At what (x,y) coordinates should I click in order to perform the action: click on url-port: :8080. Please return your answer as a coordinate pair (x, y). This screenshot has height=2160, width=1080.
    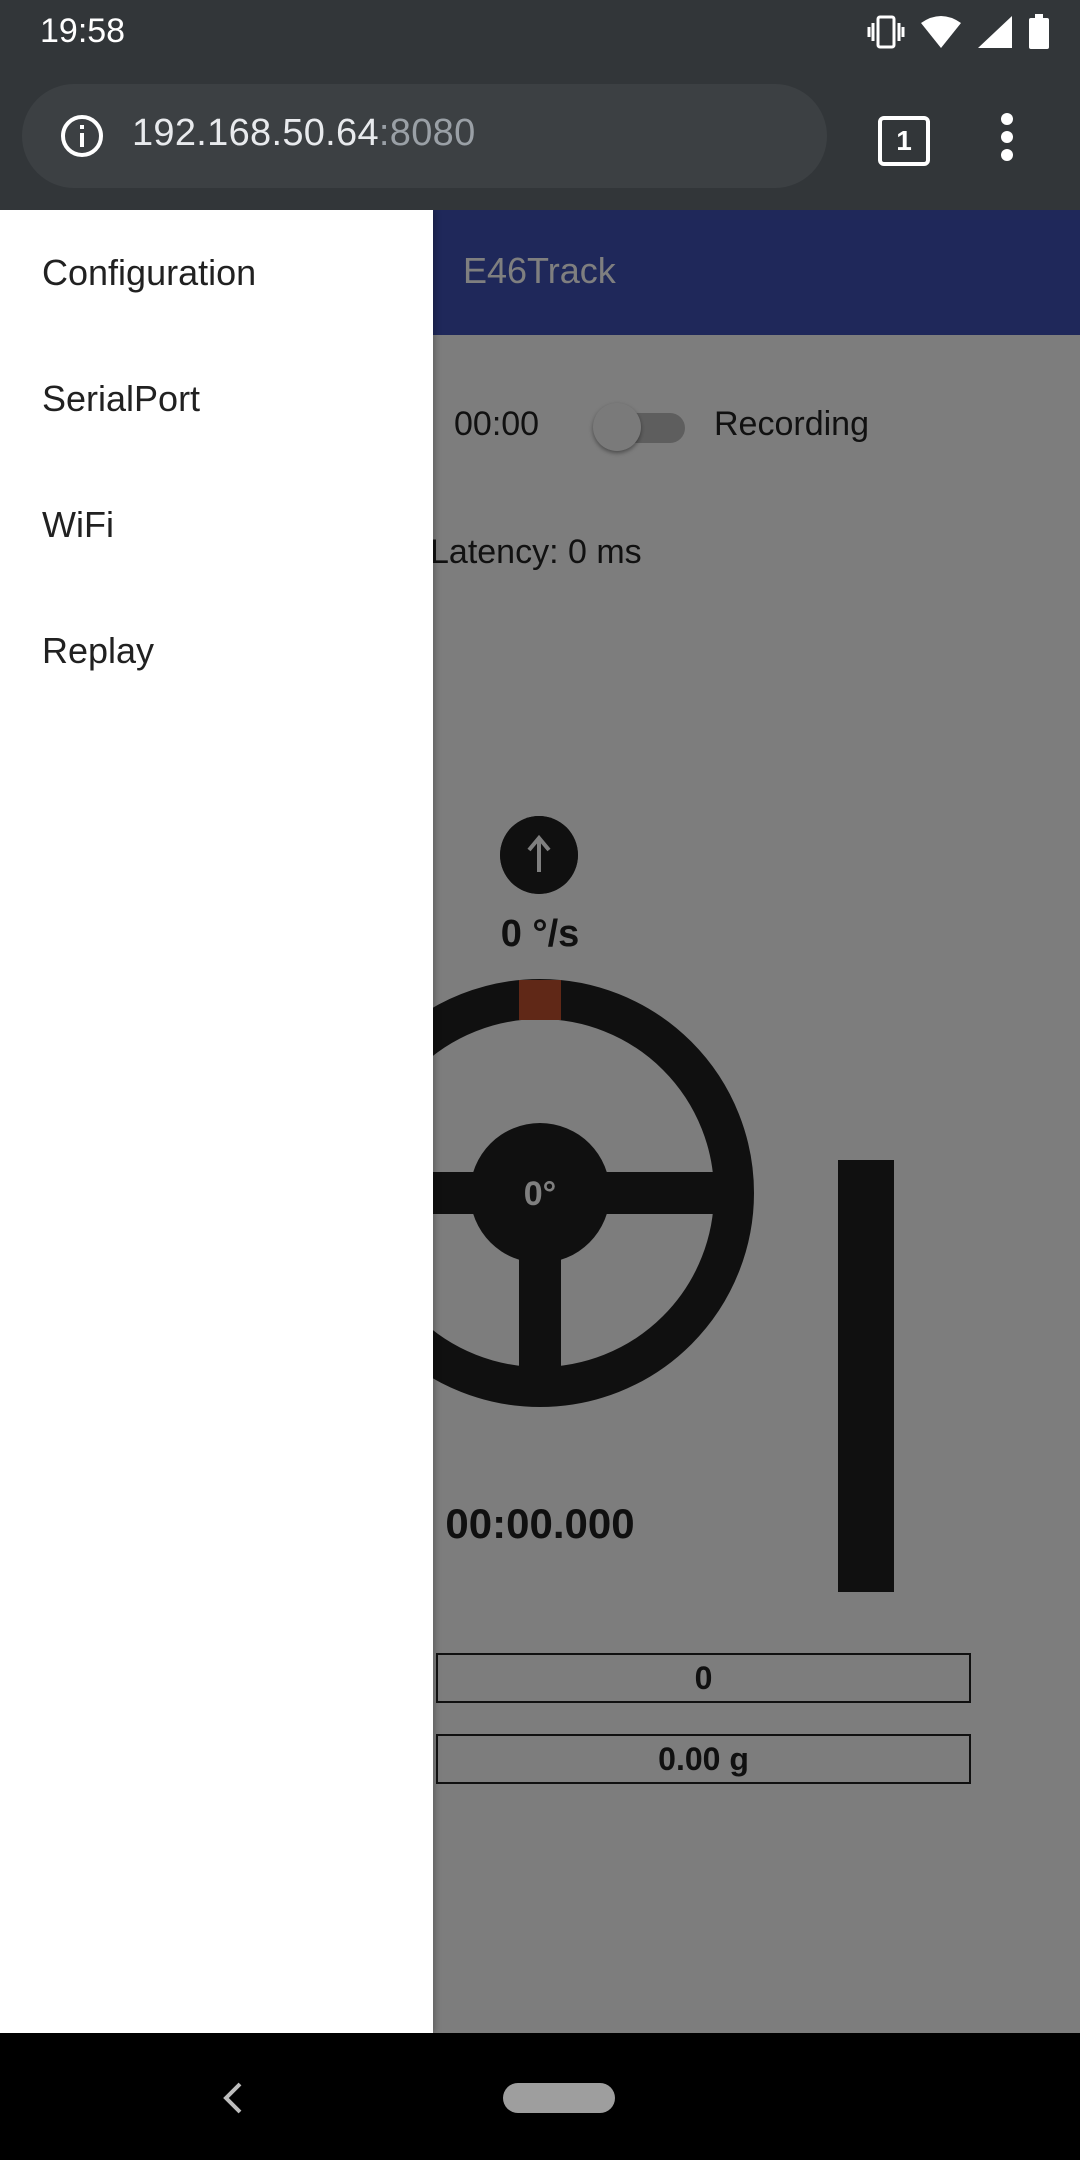
    Looking at the image, I should click on (427, 133).